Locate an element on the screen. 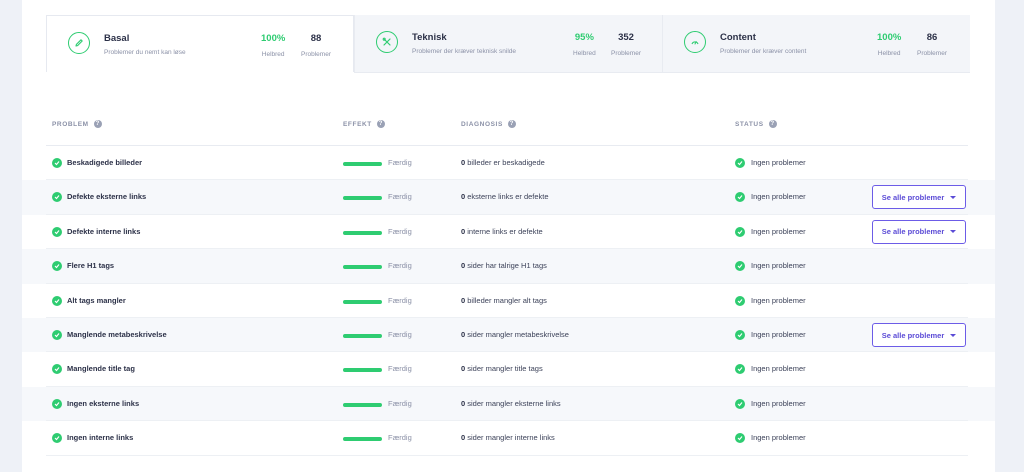 This screenshot has width=1024, height=472. problem-name: Ingen interne links is located at coordinates (100, 438).